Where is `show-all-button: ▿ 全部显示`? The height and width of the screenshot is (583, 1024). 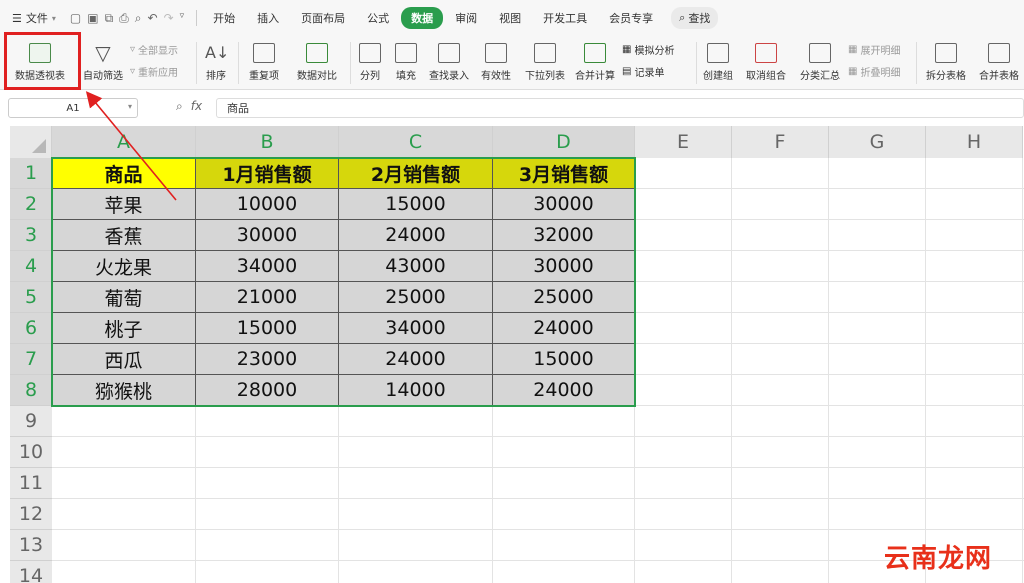
show-all-button: ▿ 全部显示 is located at coordinates (154, 49).